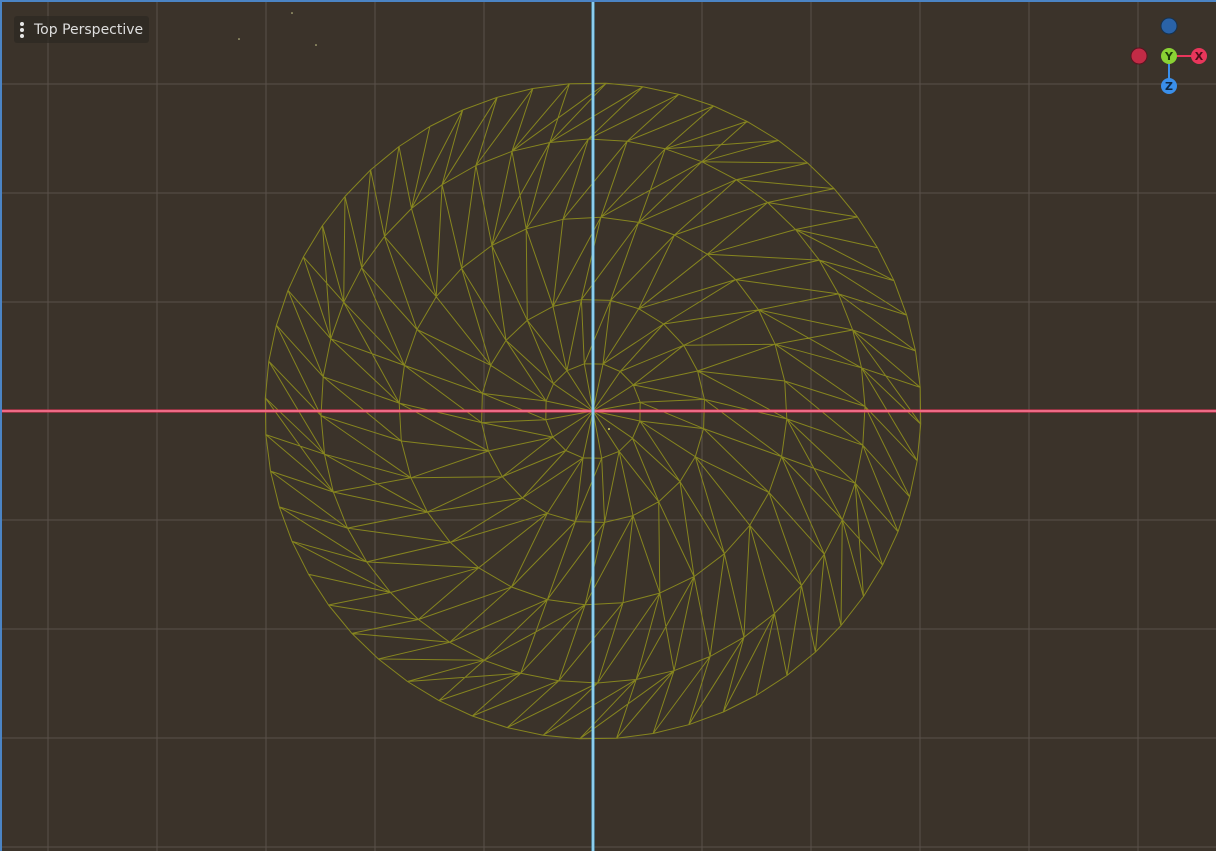 This screenshot has height=851, width=1216. Describe the element at coordinates (89, 29) in the screenshot. I see `view-label: Top Perspective` at that location.